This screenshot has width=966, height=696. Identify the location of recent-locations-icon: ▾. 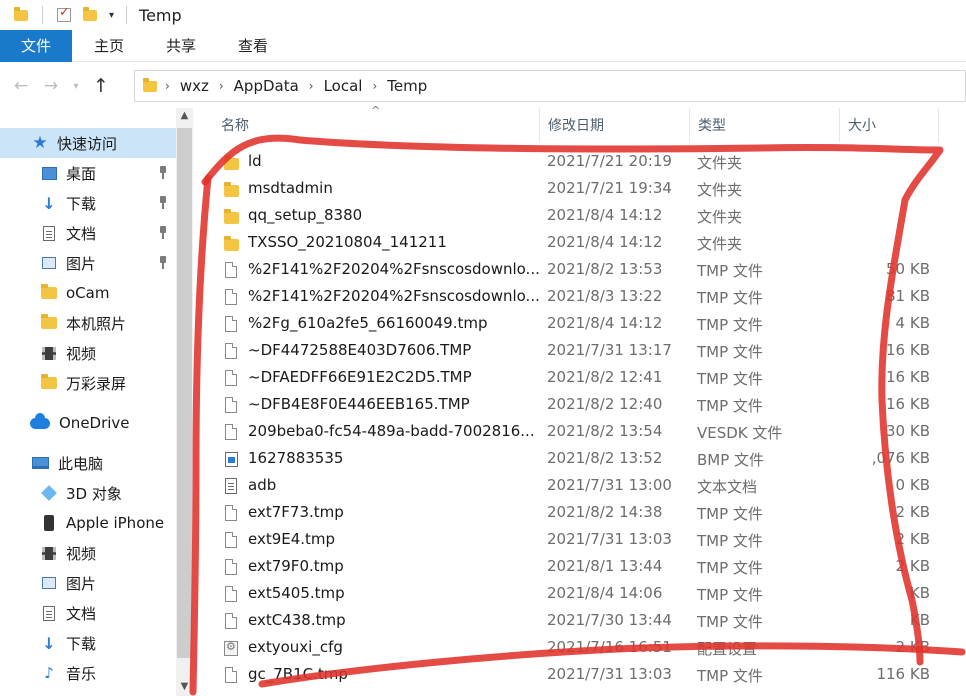
(76, 86).